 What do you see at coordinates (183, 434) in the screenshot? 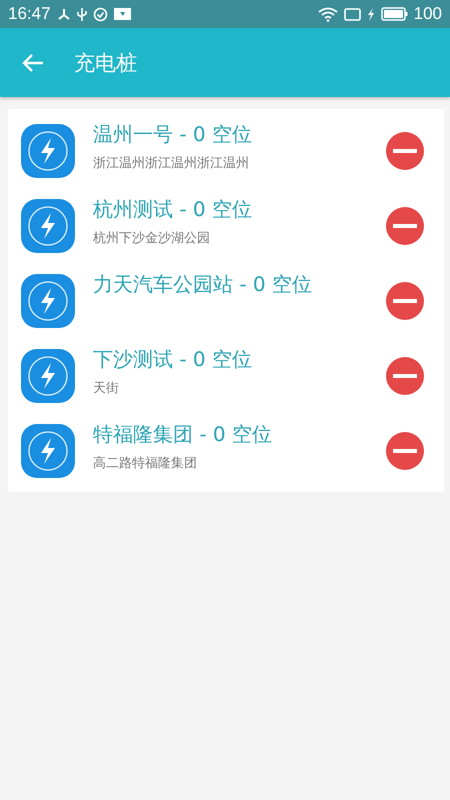
I see `station-name: 特福隆集团 - 0 空位` at bounding box center [183, 434].